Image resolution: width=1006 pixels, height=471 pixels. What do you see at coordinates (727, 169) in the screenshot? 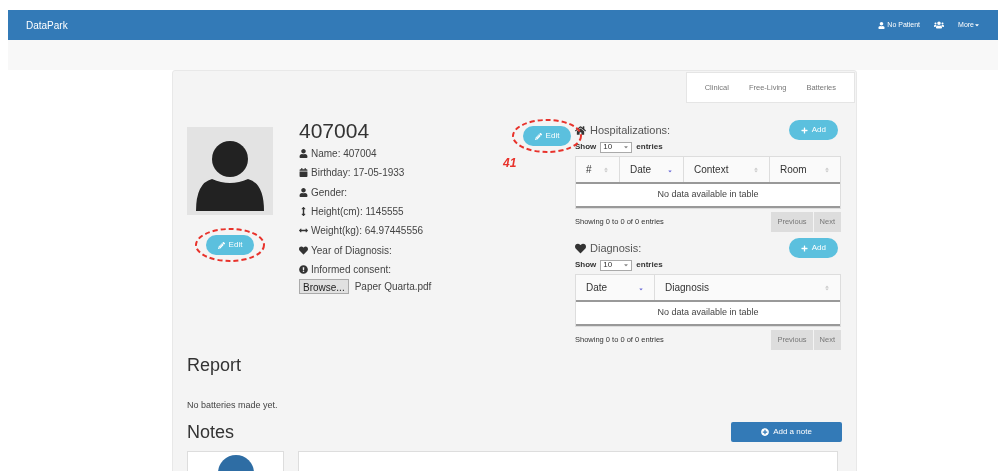
I see `column-header: Context` at bounding box center [727, 169].